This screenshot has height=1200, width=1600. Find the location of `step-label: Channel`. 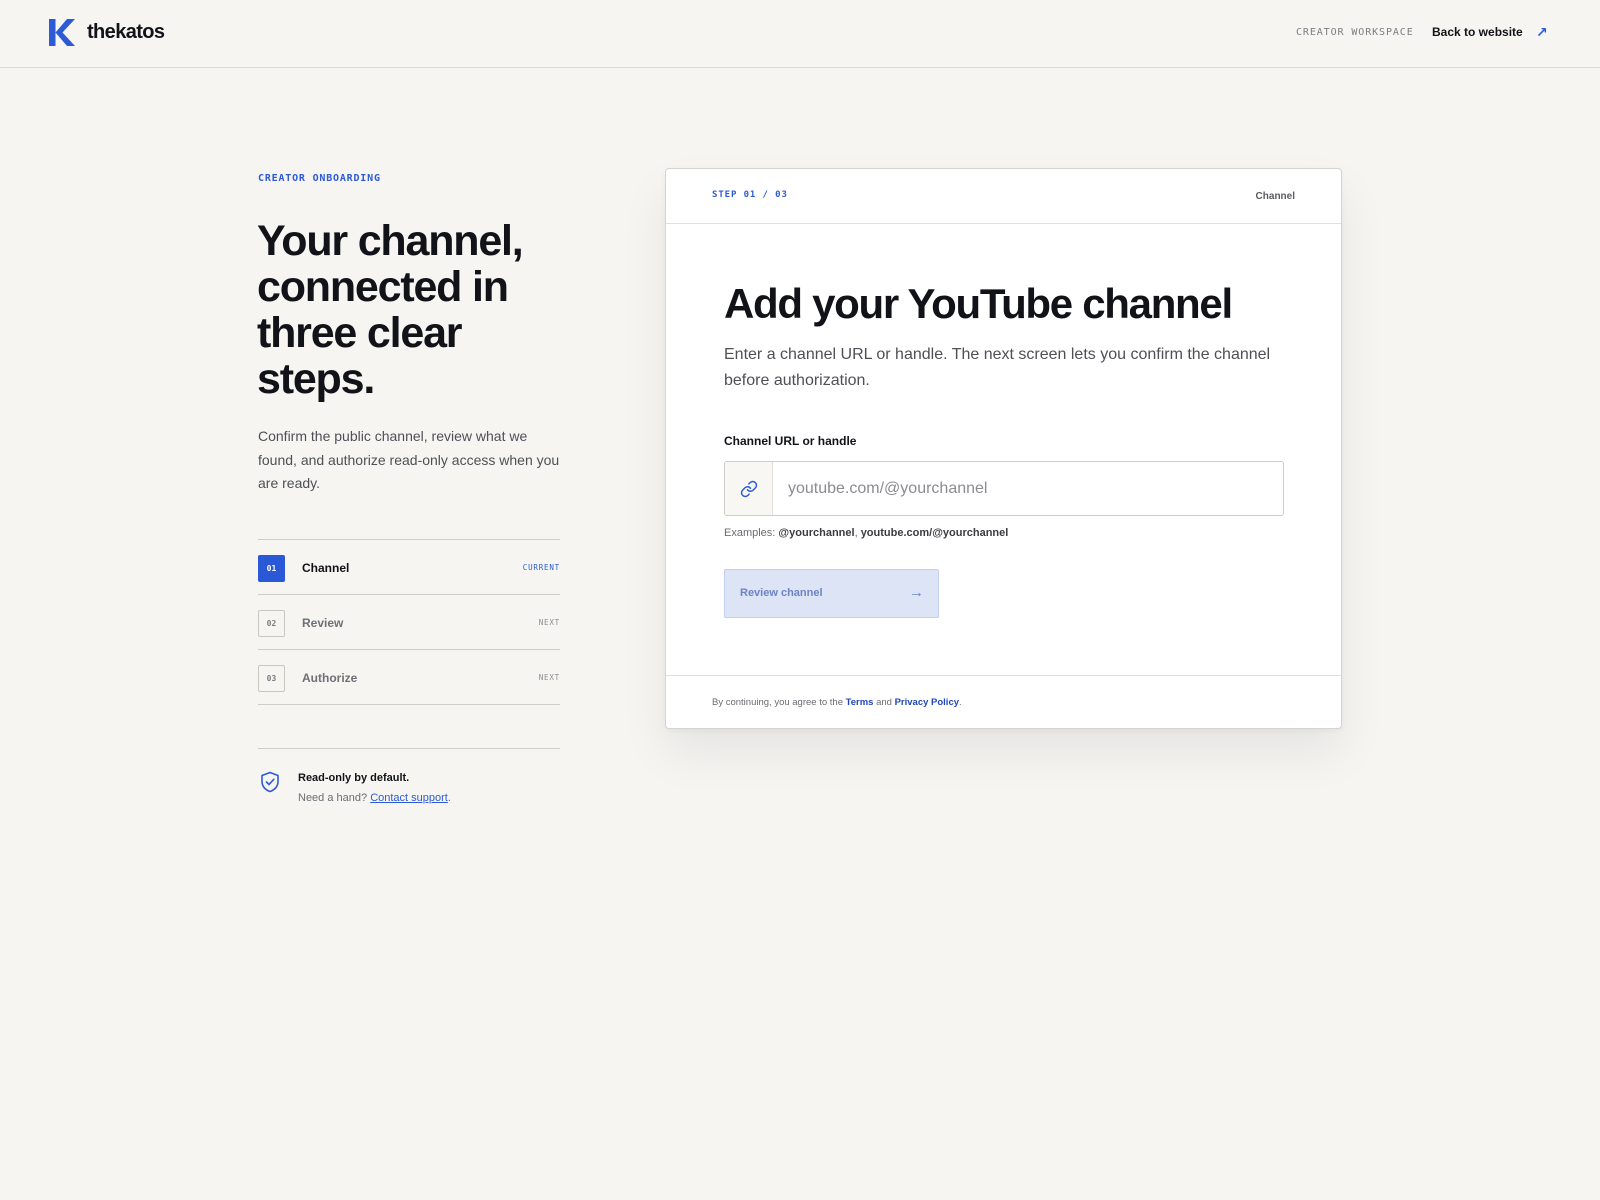

step-label: Channel is located at coordinates (326, 568).